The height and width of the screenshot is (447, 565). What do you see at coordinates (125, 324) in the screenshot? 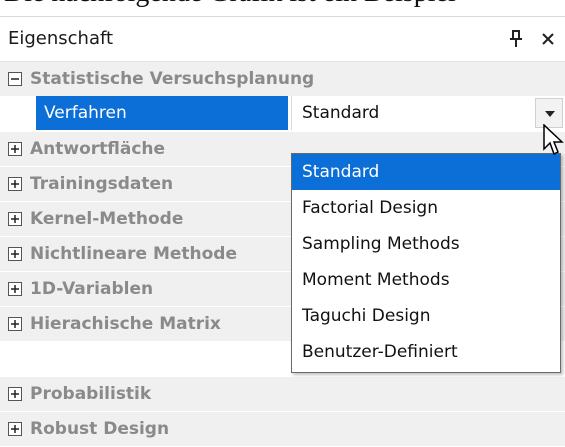
I see `group-label: Hierachische Matrix` at bounding box center [125, 324].